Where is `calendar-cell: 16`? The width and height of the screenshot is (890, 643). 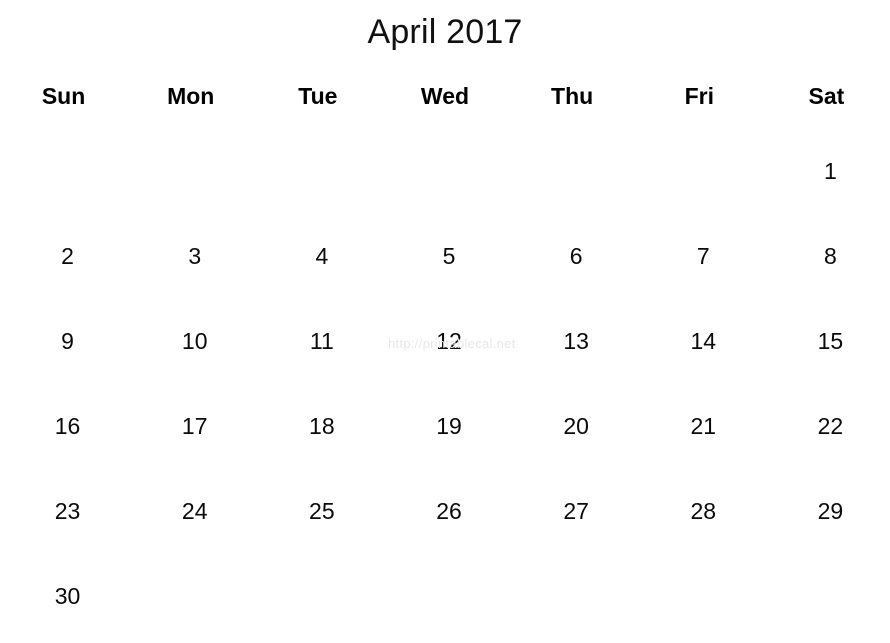
calendar-cell: 16 is located at coordinates (63, 437).